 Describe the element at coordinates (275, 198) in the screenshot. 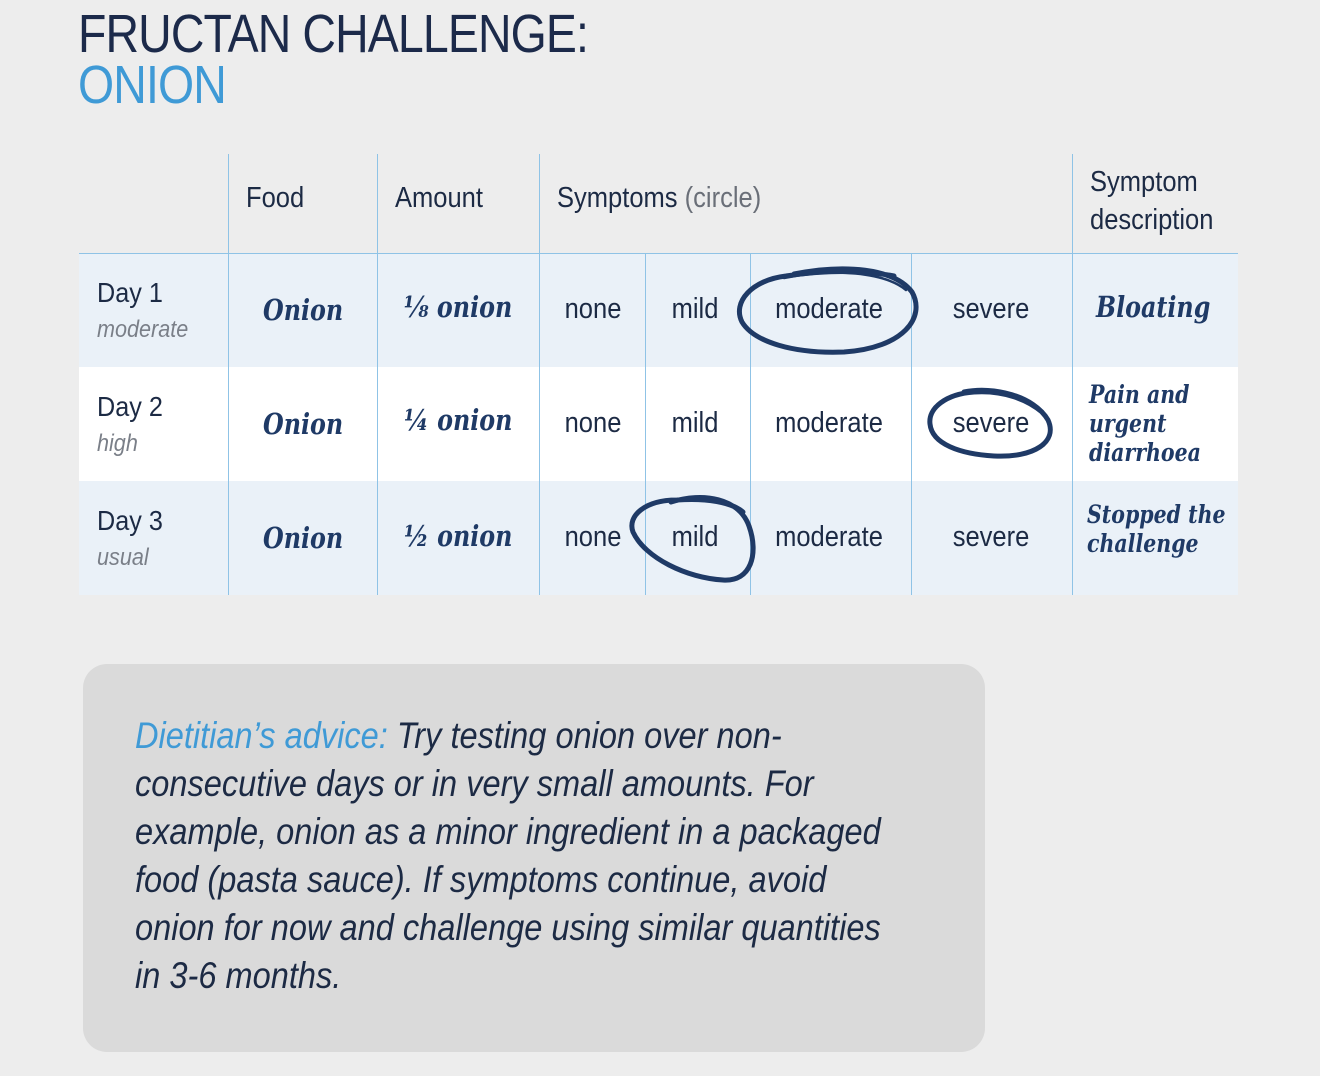

I see `header-food: Food` at that location.